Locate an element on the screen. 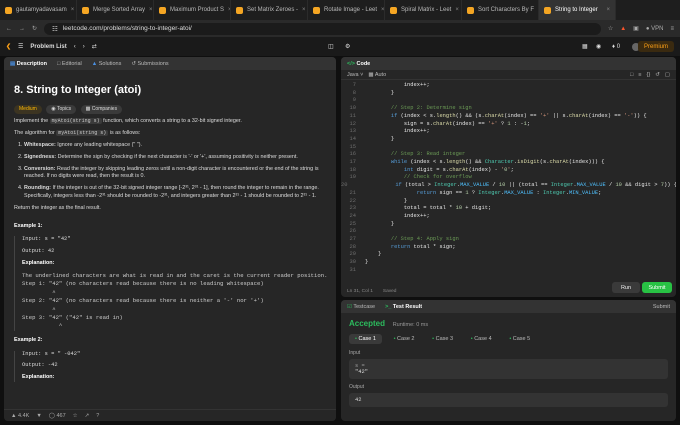 The image size is (680, 425). reload-icon: ↻ is located at coordinates (34, 28).